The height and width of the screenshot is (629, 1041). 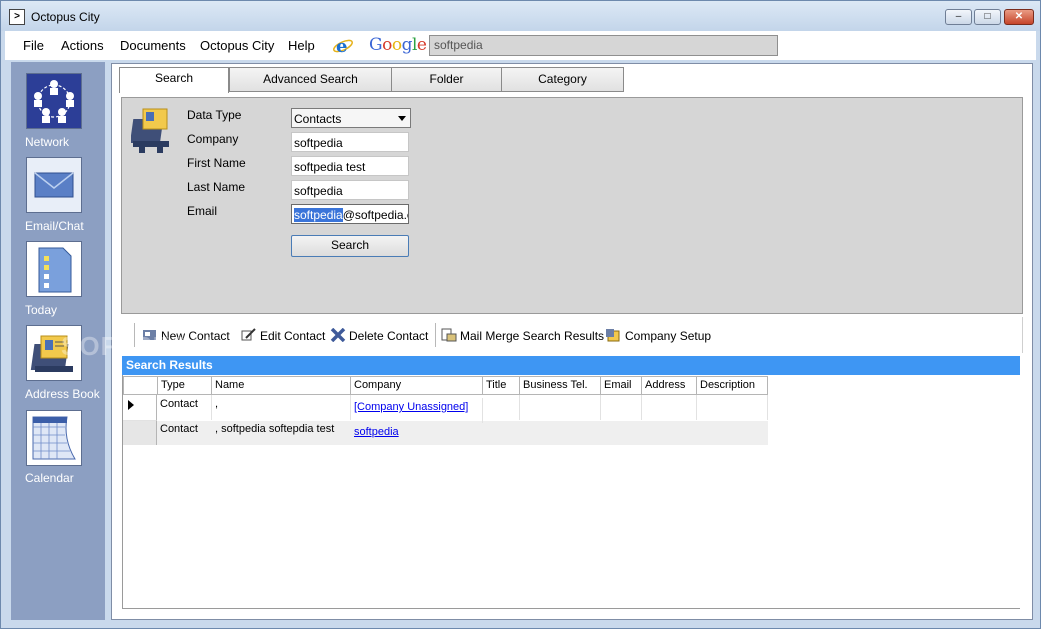 I want to click on company-link: [Company Unassigned], so click(x=411, y=407).